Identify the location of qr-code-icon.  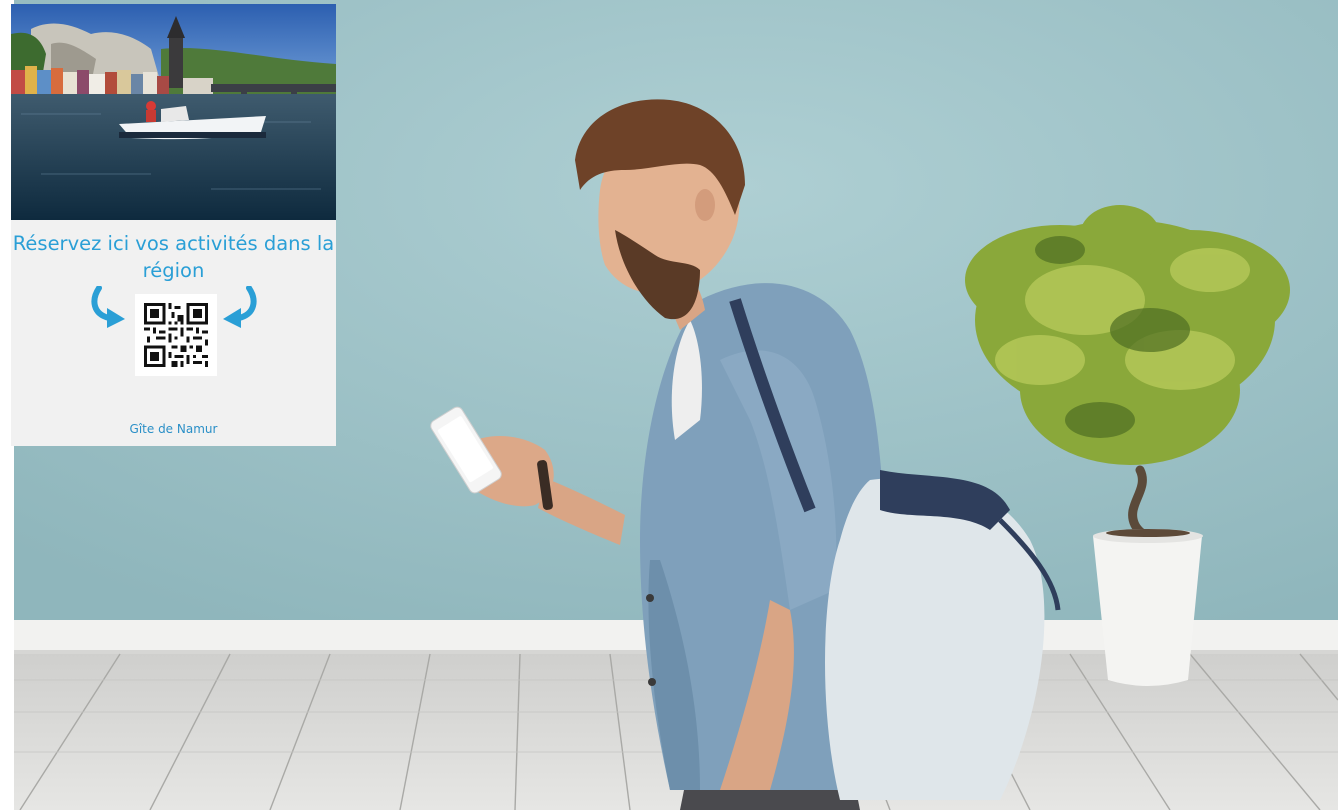
(176, 335).